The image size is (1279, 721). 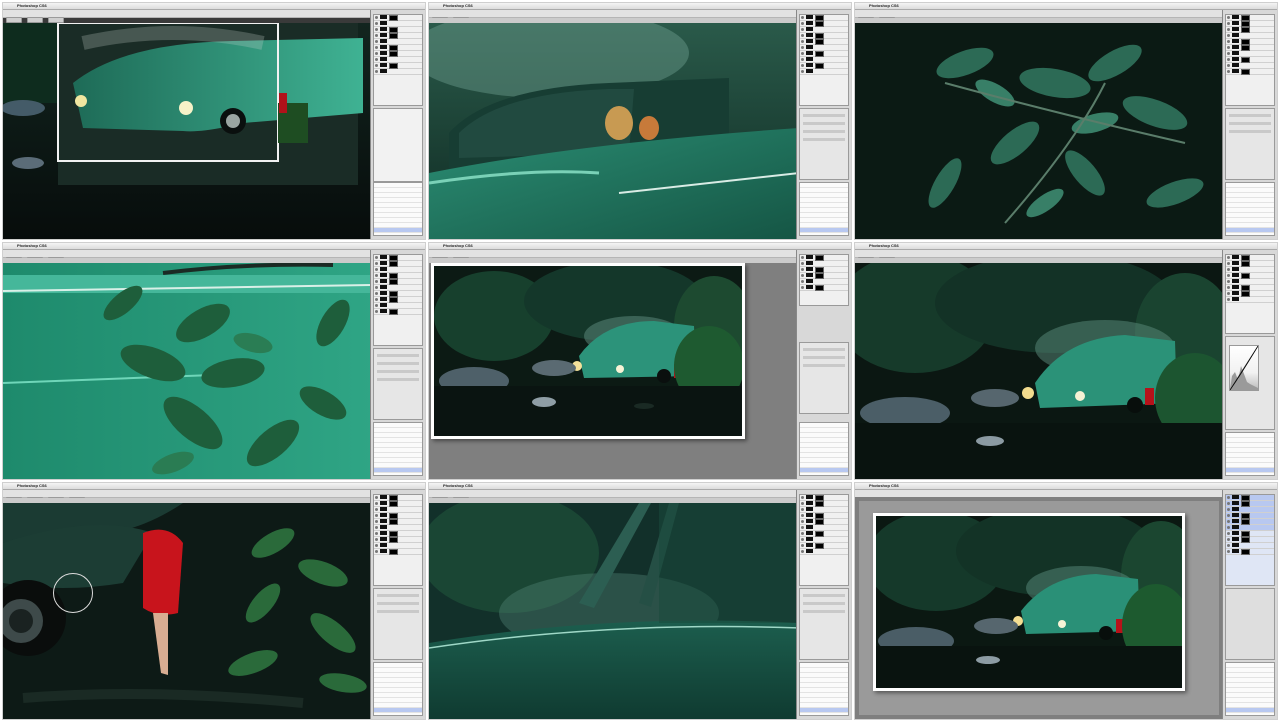 I want to click on curves-properties-panel, so click(x=1250, y=383).